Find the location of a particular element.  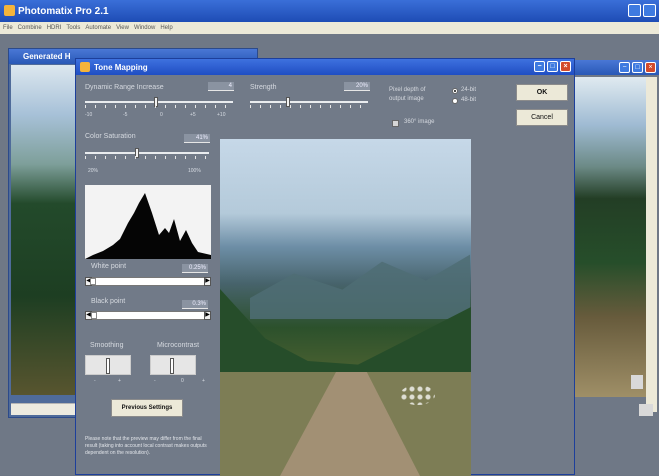

microcontrast-thumb is located at coordinates (172, 366).